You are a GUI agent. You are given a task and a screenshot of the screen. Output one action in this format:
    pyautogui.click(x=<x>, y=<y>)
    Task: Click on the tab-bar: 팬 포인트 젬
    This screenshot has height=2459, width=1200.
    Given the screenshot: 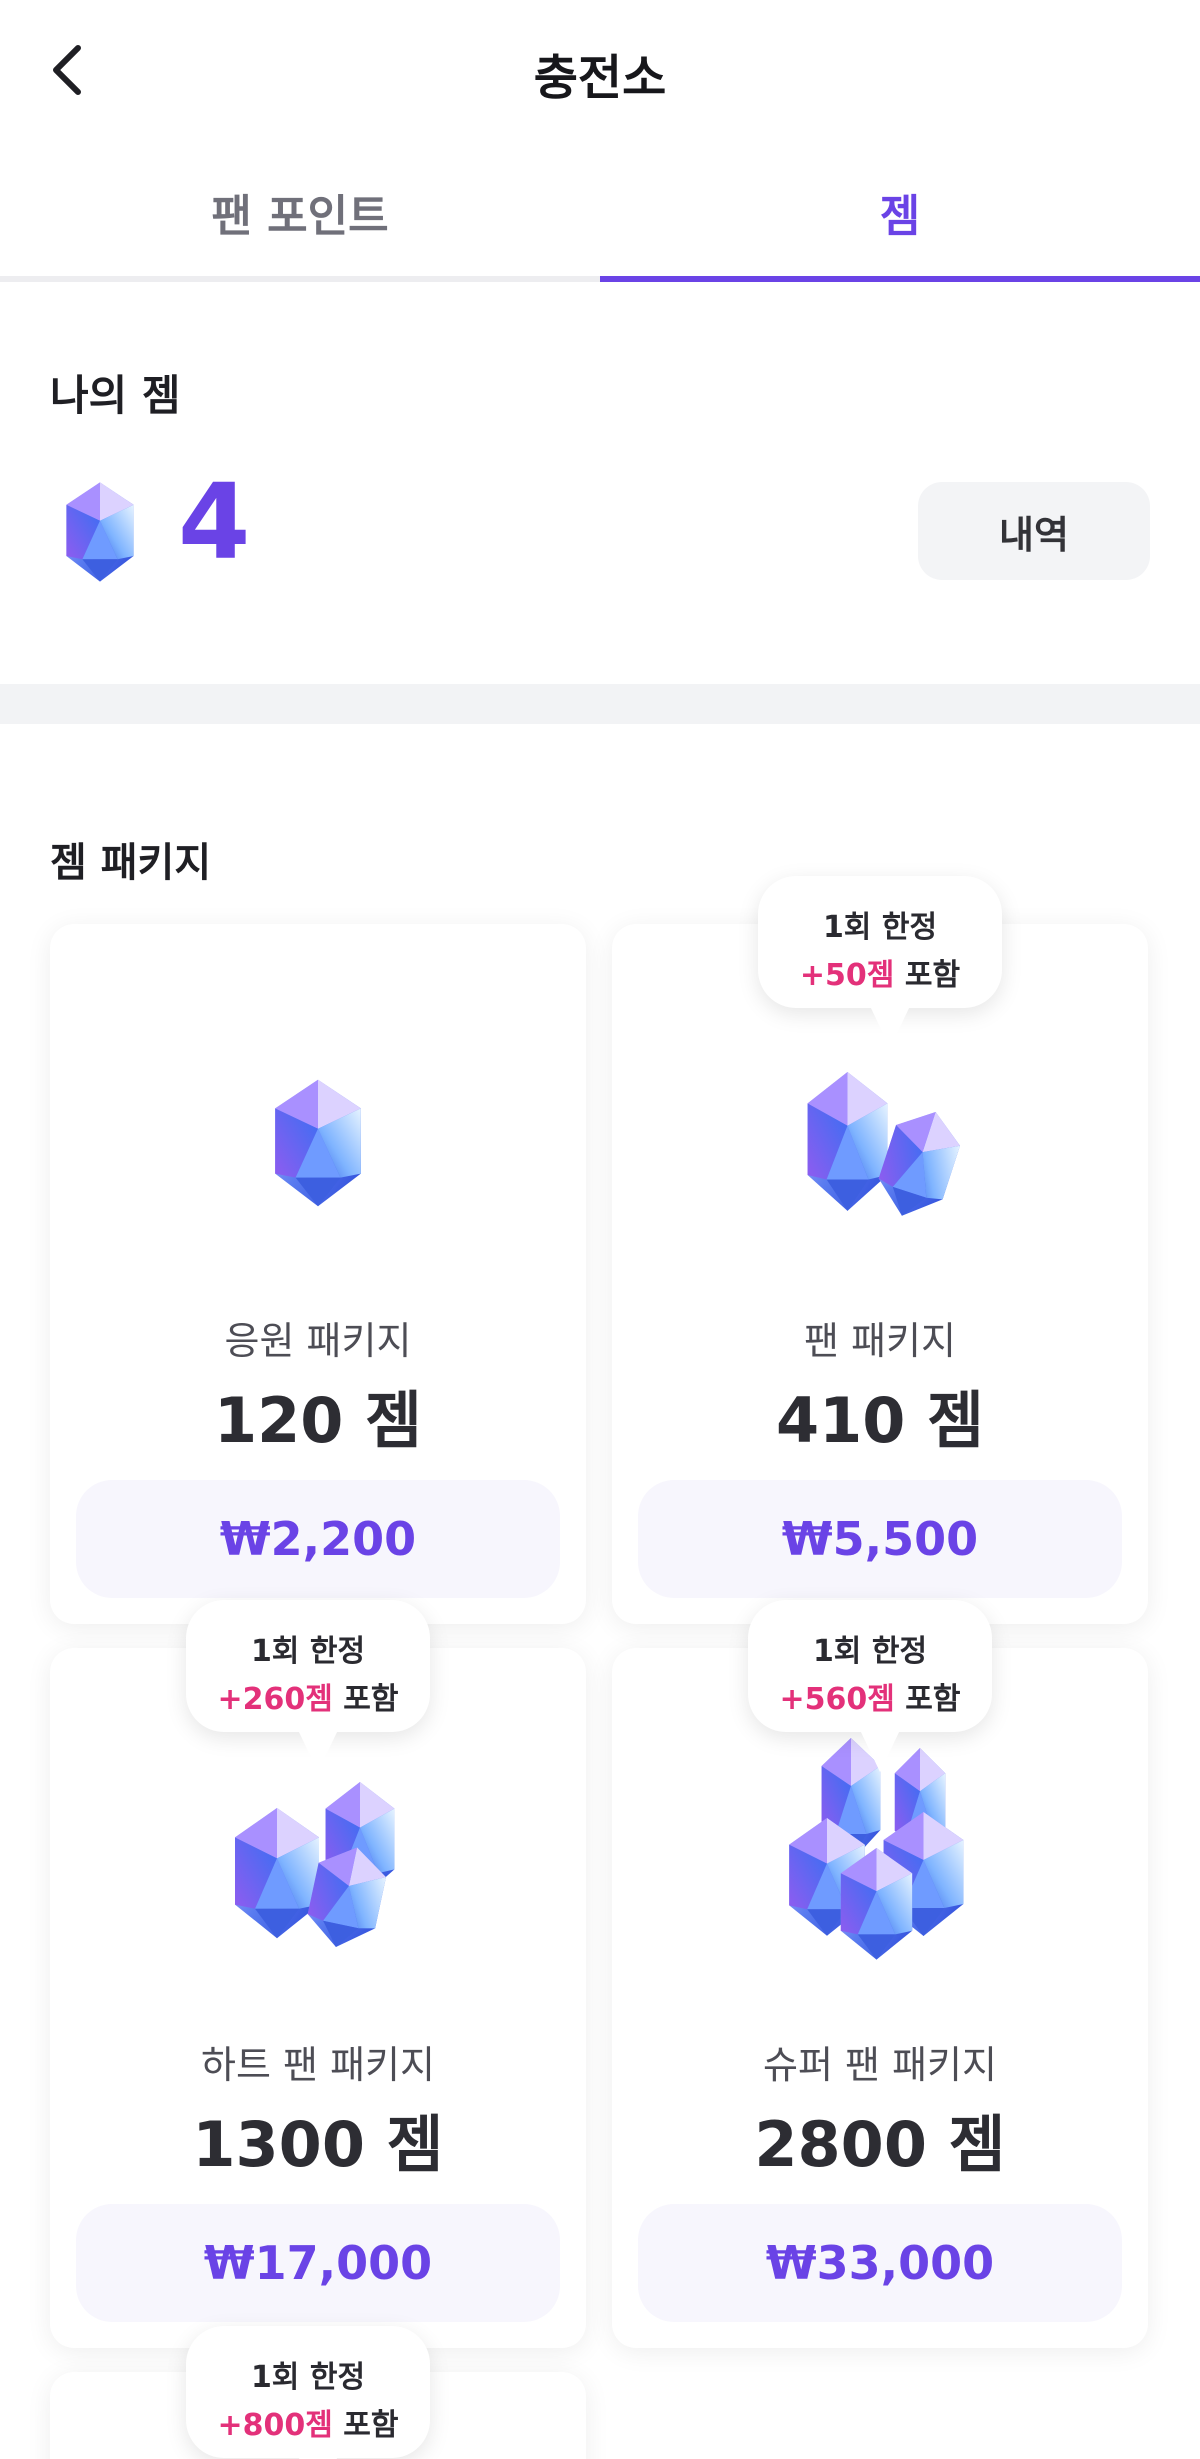 What is the action you would take?
    pyautogui.click(x=600, y=216)
    